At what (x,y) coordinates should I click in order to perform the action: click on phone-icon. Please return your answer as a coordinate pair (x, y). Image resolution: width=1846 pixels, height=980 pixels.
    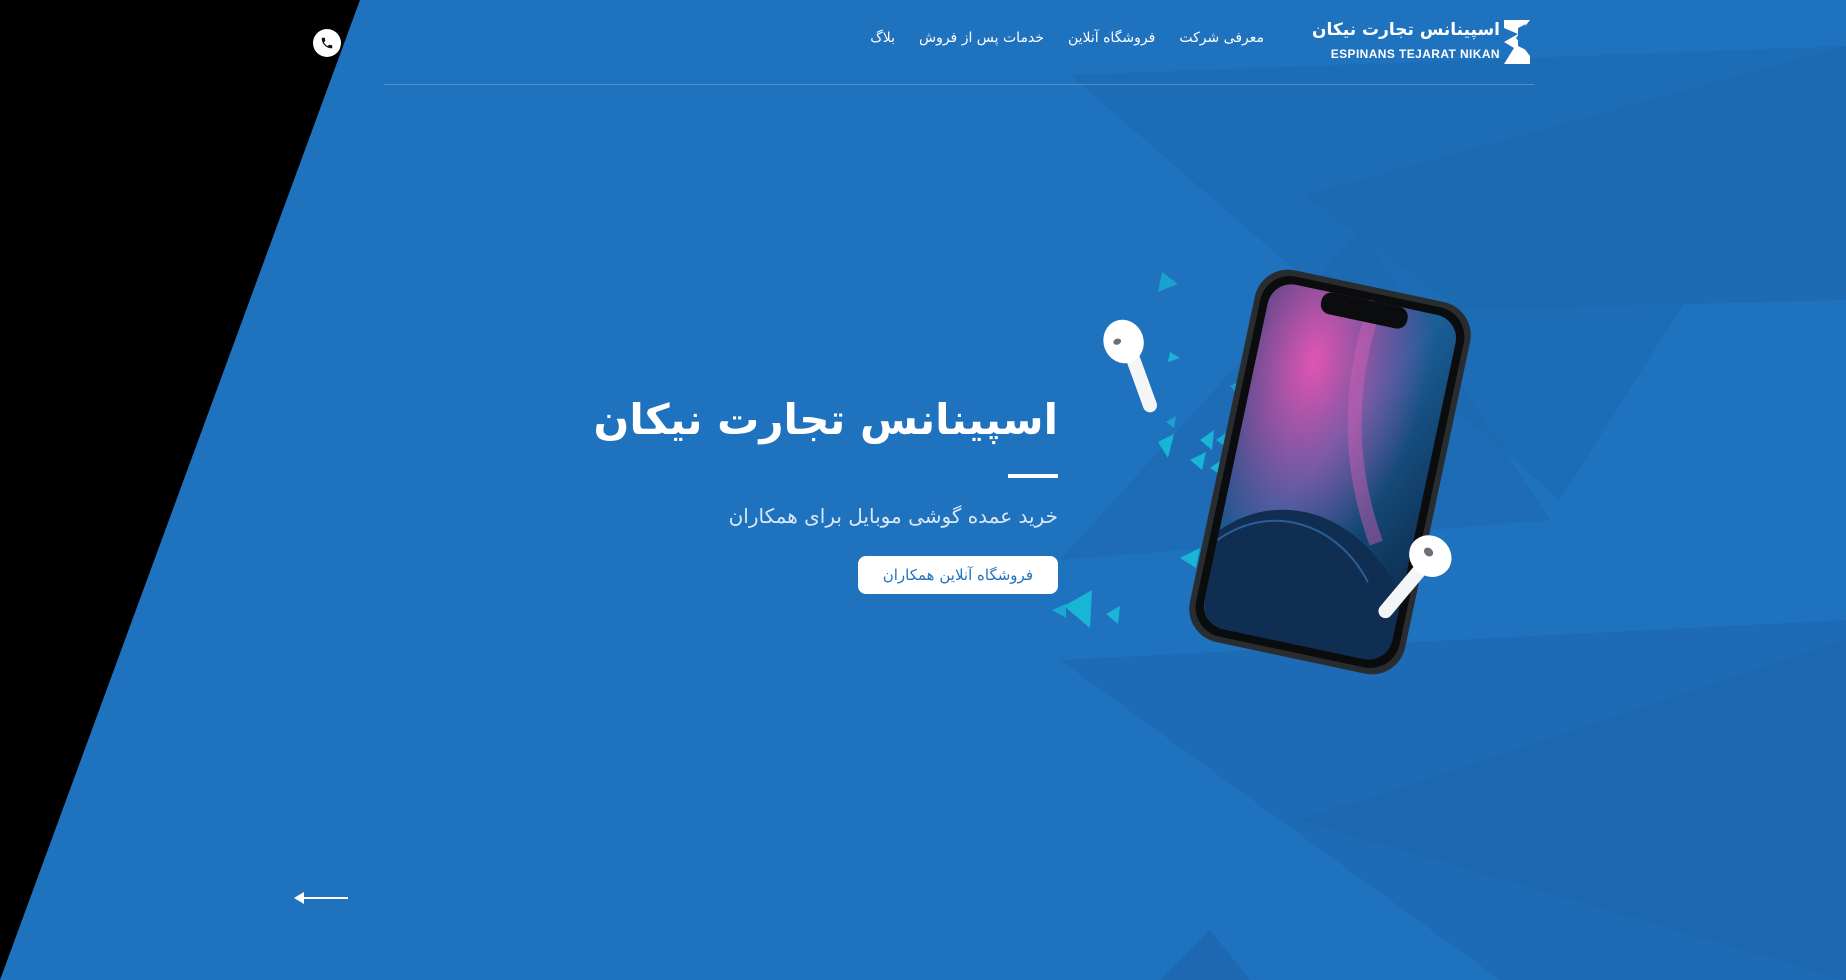
    Looking at the image, I should click on (327, 43).